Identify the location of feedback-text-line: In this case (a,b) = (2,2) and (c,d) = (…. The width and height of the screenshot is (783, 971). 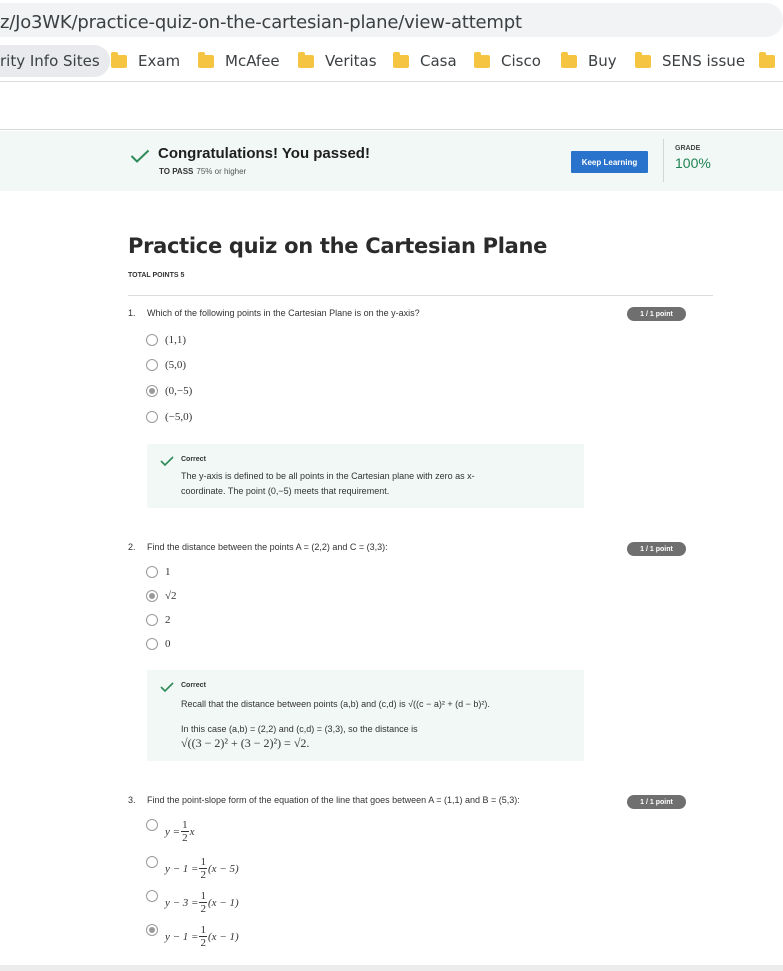
(299, 729).